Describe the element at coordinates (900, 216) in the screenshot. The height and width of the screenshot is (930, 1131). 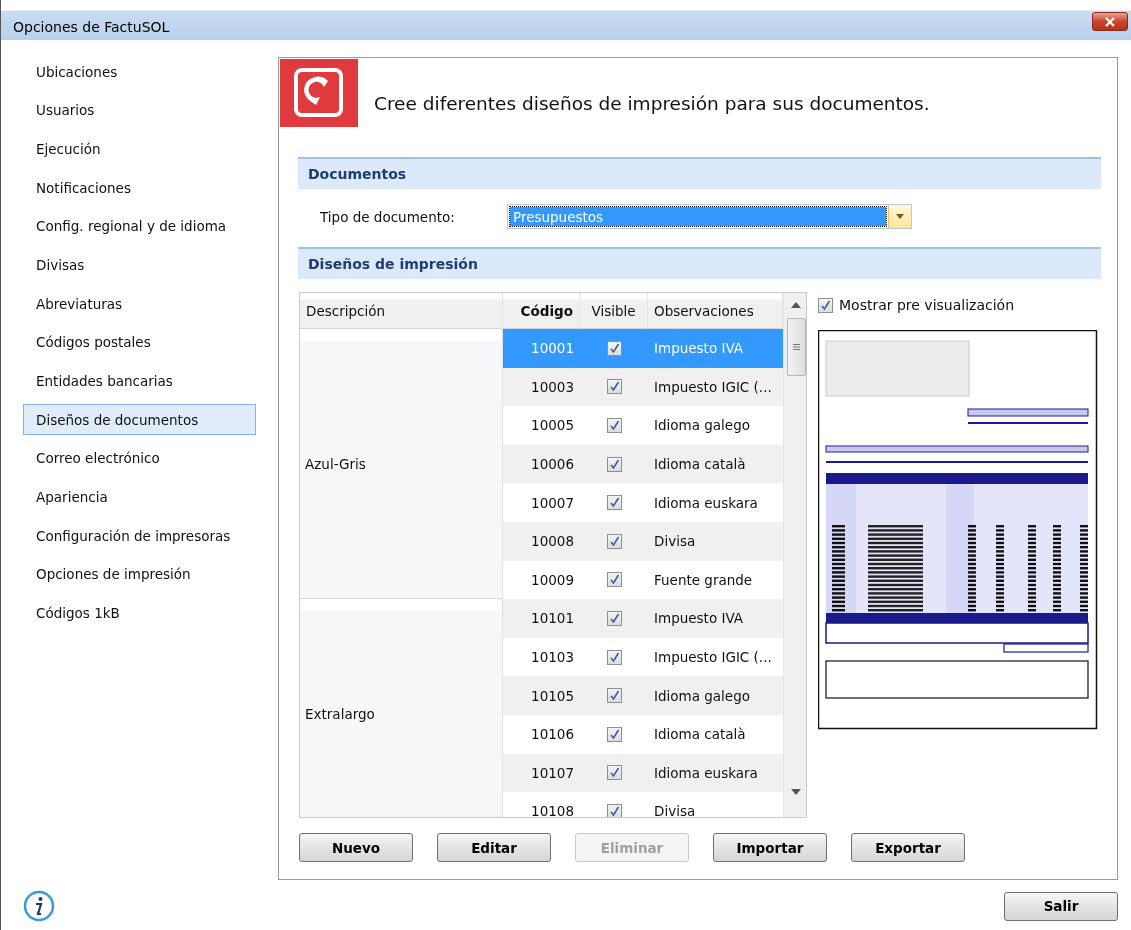
I see `dropdown-arrow-icon` at that location.